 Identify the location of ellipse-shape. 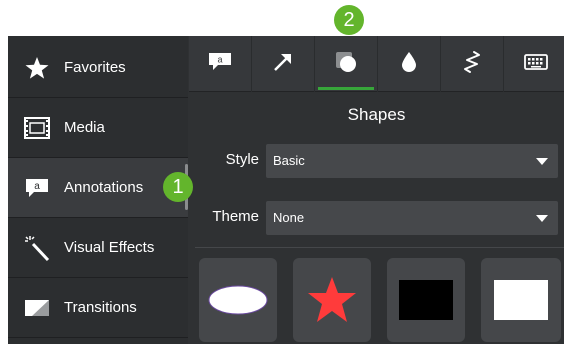
(238, 300).